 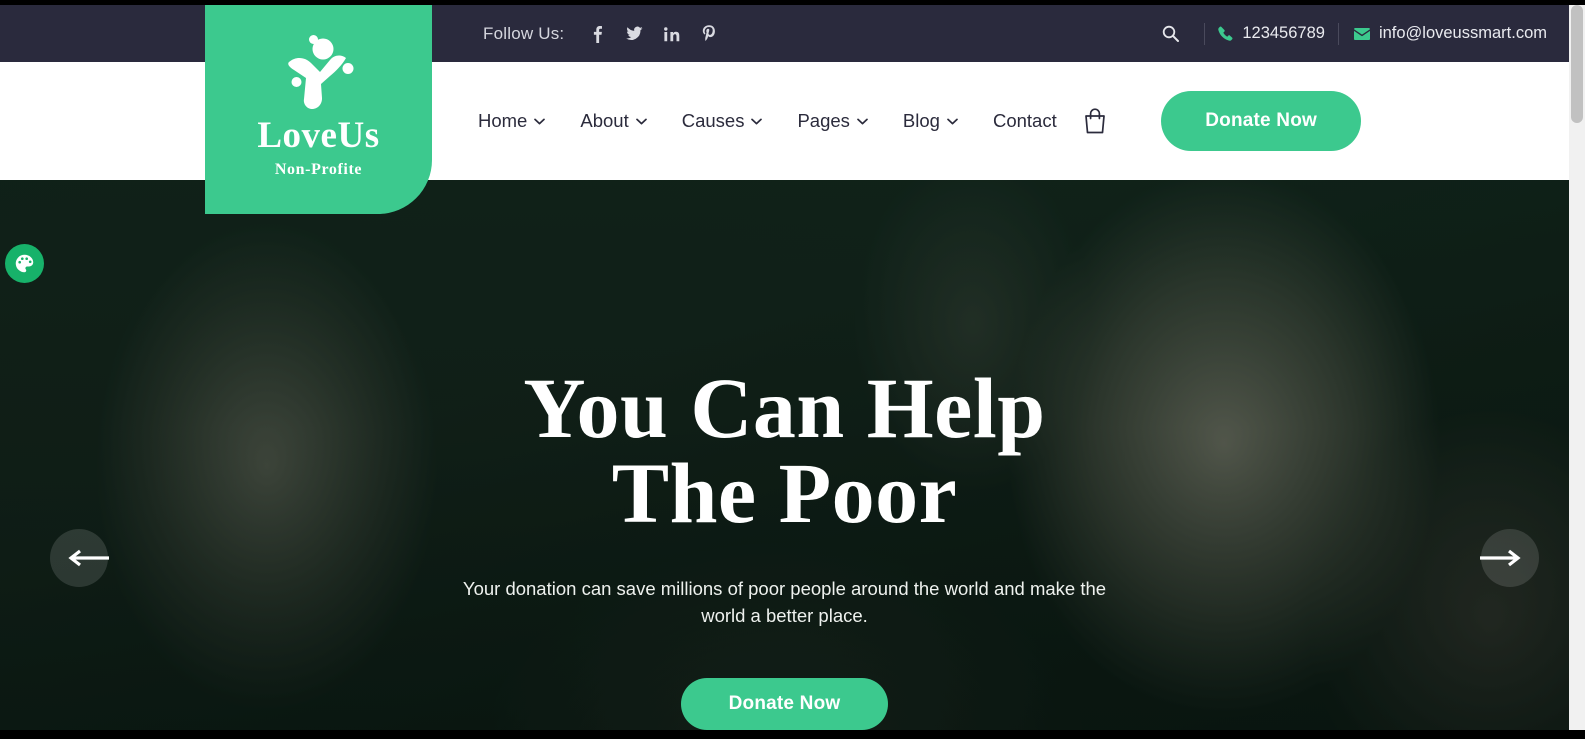 I want to click on email-contact: info@loveussmart.com, so click(x=1450, y=33).